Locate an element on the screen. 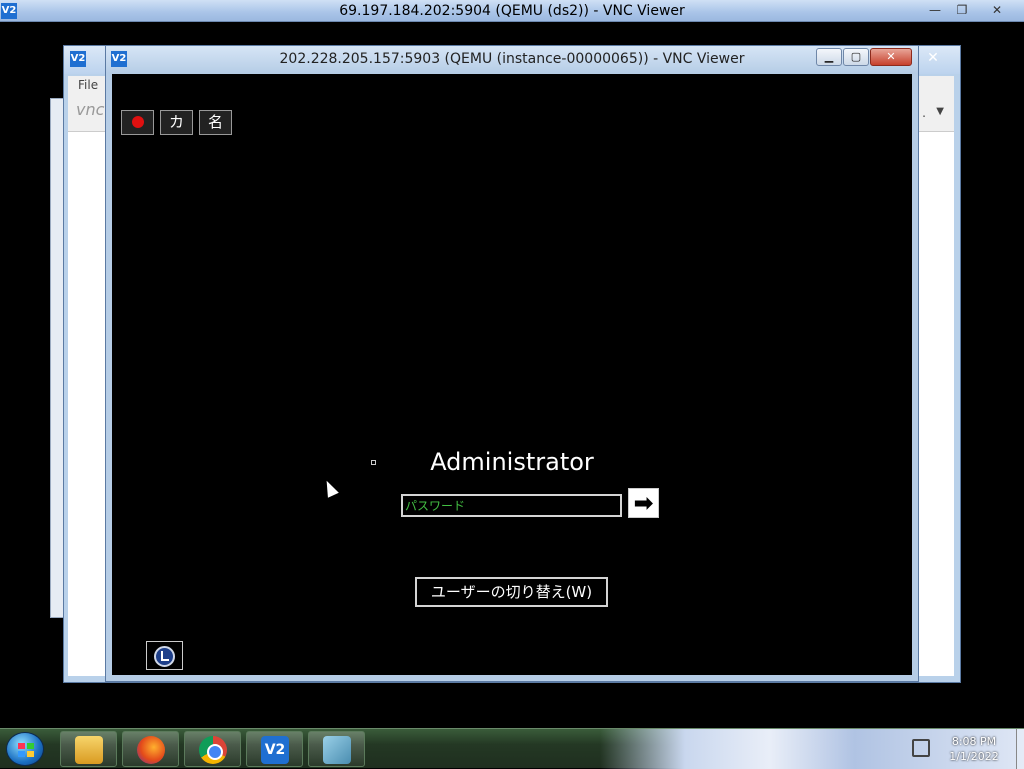  ease-of-access-icon is located at coordinates (164, 656).